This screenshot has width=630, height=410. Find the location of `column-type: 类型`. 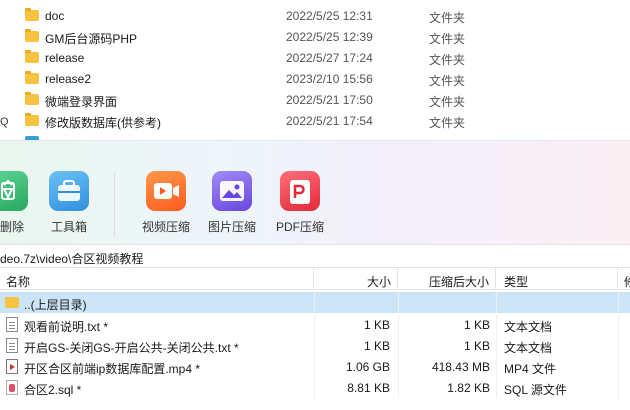

column-type: 类型 is located at coordinates (557, 279).